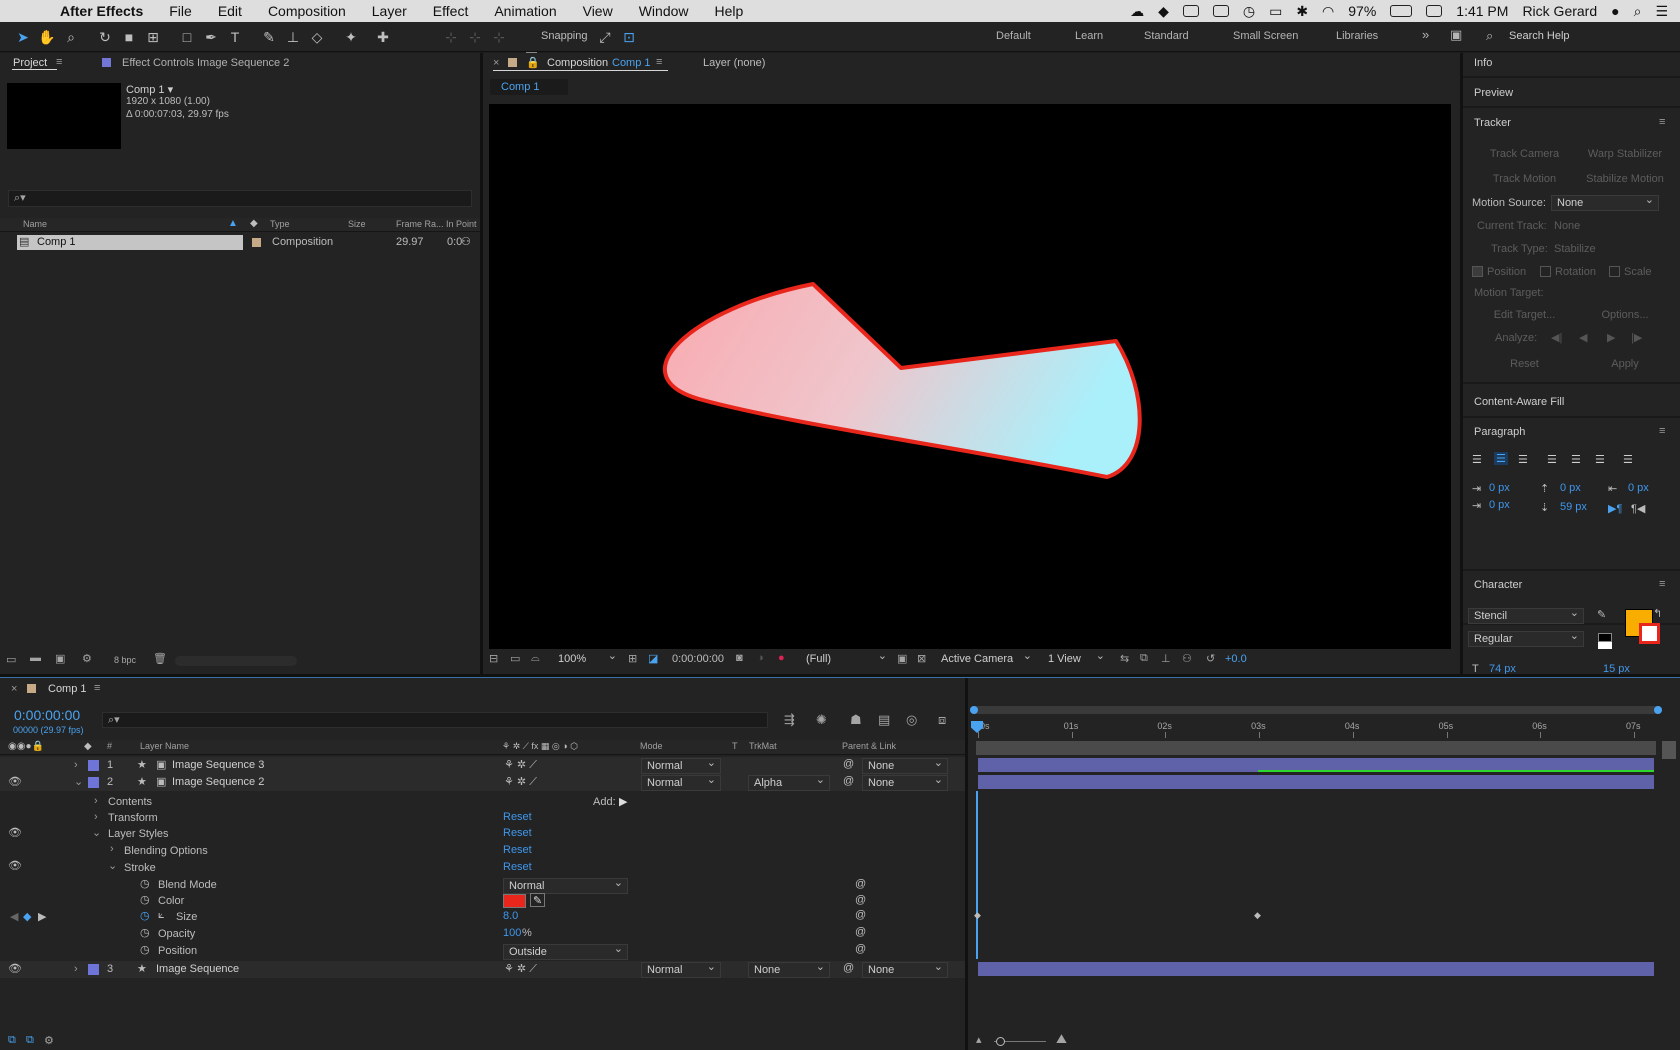 Image resolution: width=1680 pixels, height=1050 pixels. What do you see at coordinates (1658, 710) in the screenshot?
I see `work-area-end` at bounding box center [1658, 710].